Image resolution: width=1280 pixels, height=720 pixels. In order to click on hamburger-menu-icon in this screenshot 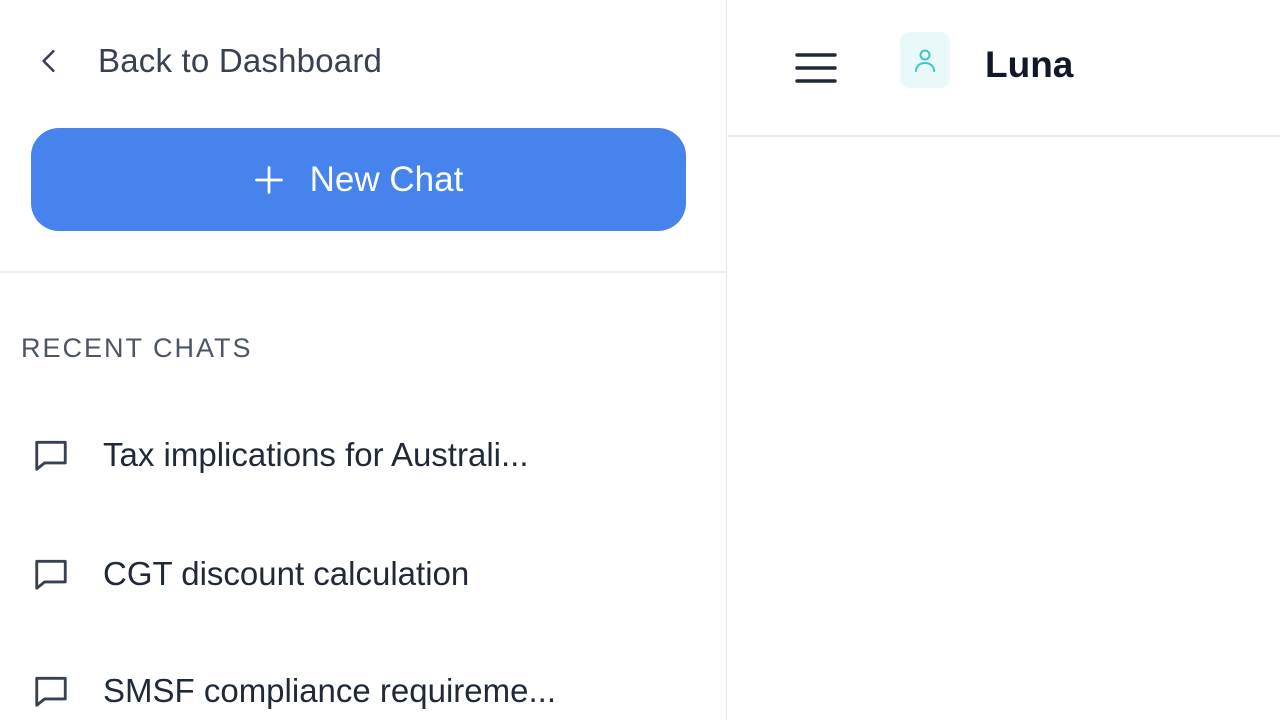, I will do `click(816, 68)`.